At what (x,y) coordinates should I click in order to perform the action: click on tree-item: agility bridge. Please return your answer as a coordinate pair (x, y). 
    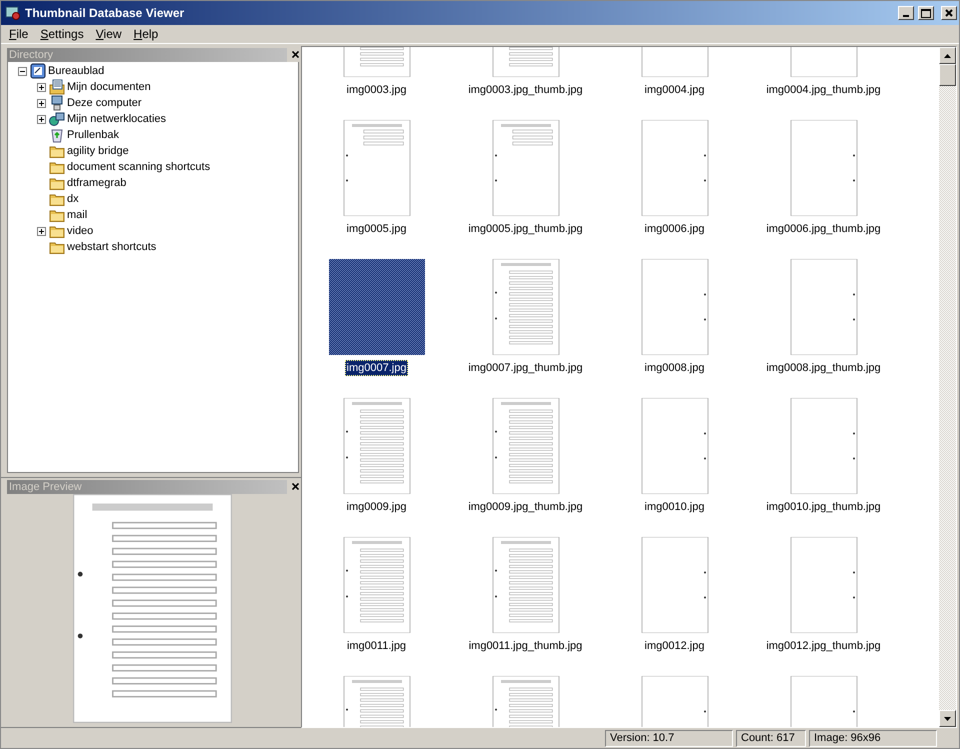
    Looking at the image, I should click on (98, 151).